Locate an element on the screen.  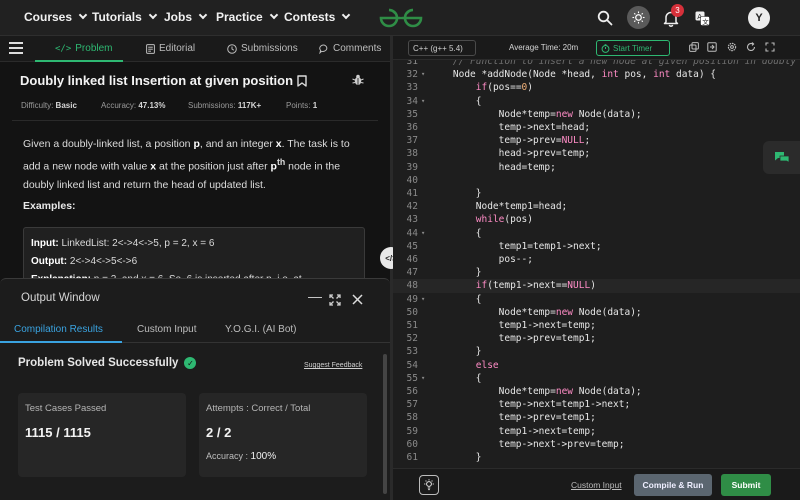
code-line: 43 while(pos) is located at coordinates (596, 219).